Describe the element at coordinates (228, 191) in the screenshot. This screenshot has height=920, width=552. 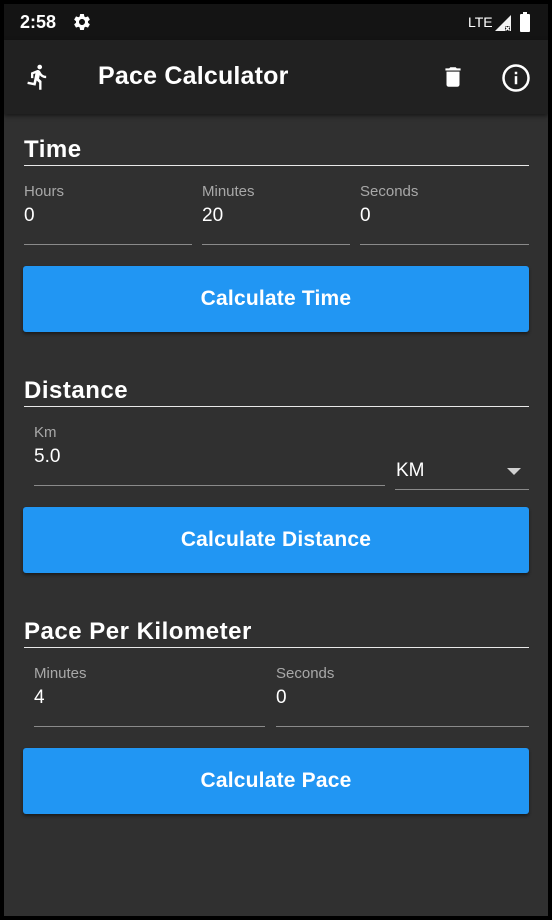
I see `minutes-label: Minutes` at that location.